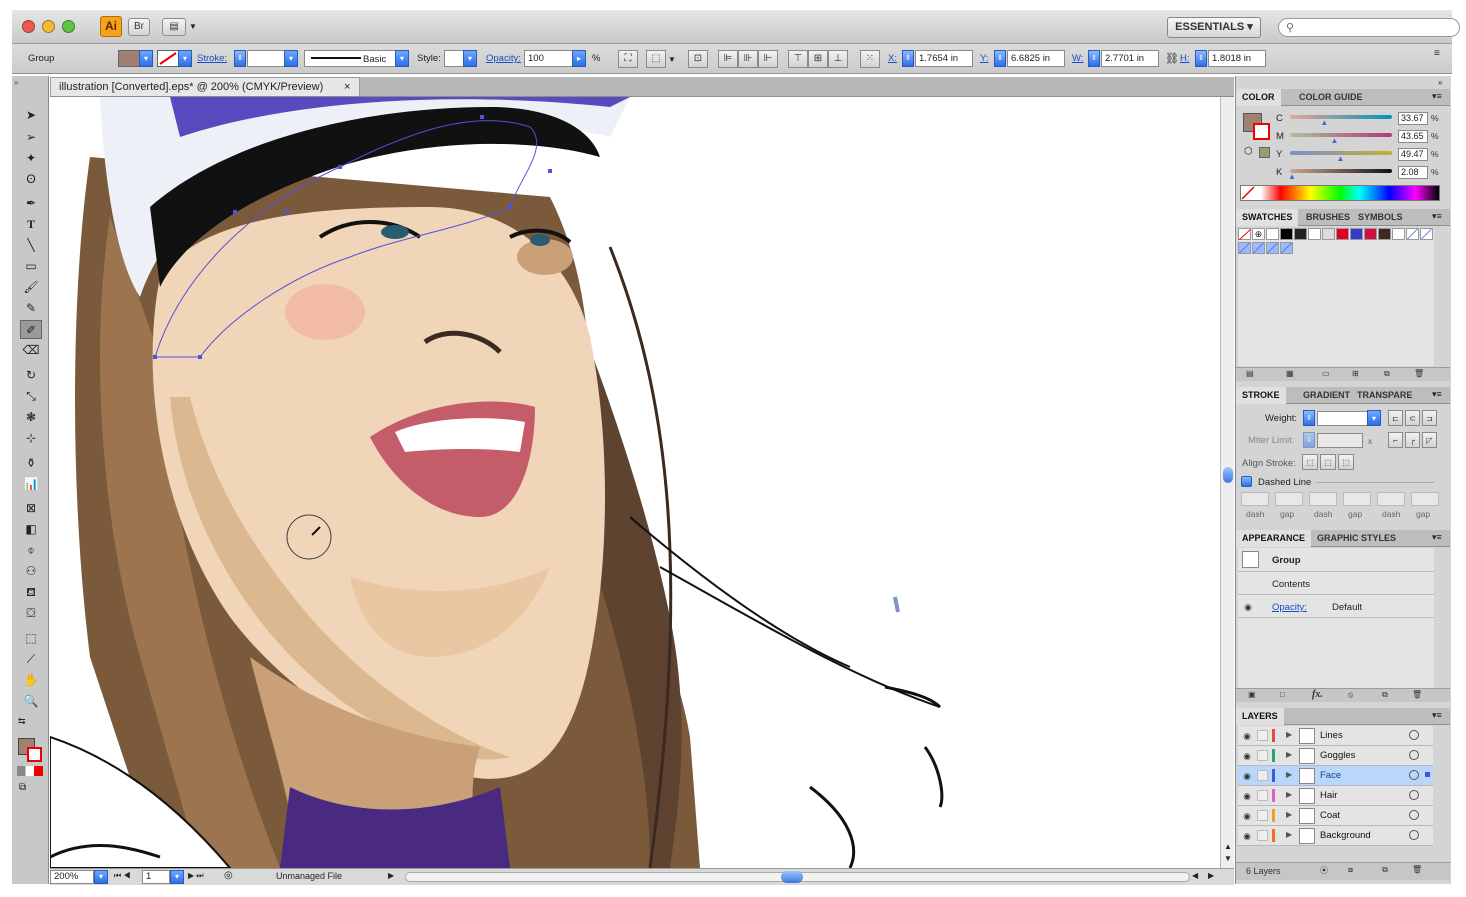 The height and width of the screenshot is (897, 1466). Describe the element at coordinates (908, 58) in the screenshot. I see `x-stepper: ⇕` at that location.